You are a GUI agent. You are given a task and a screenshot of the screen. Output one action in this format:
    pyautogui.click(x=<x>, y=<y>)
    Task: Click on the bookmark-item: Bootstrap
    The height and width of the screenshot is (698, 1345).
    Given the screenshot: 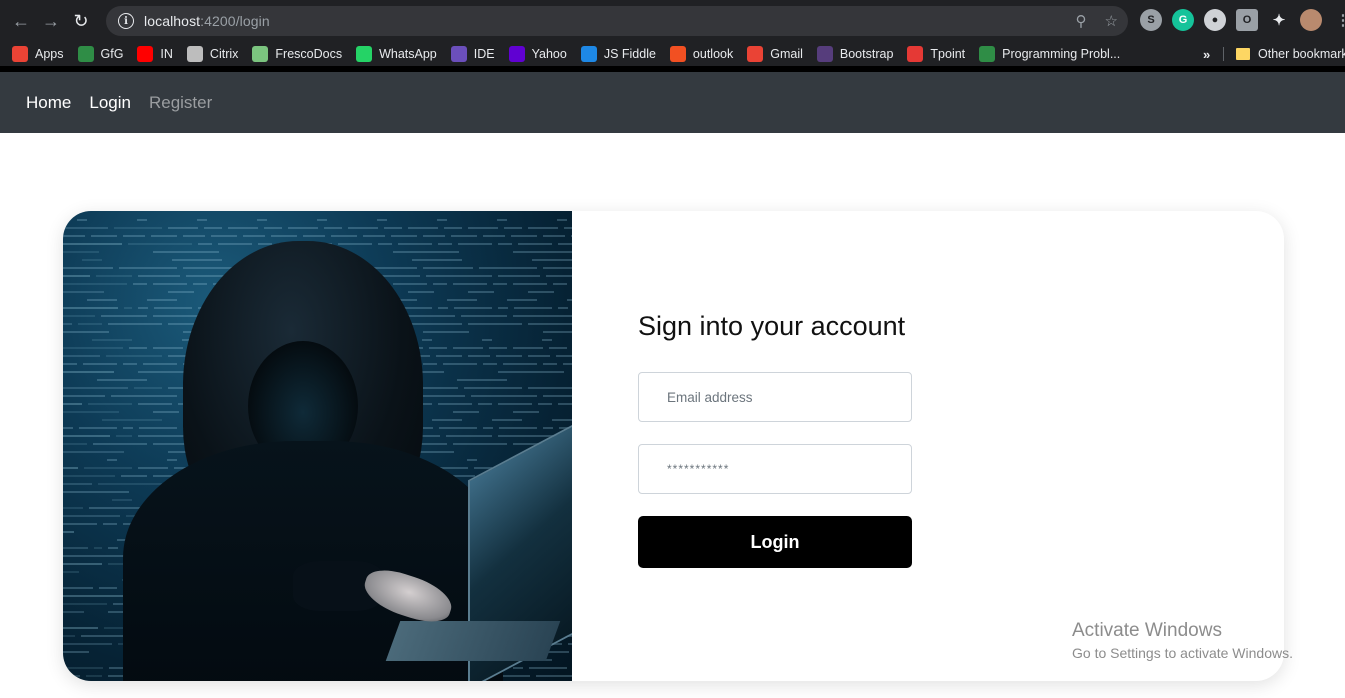 What is the action you would take?
    pyautogui.click(x=855, y=54)
    